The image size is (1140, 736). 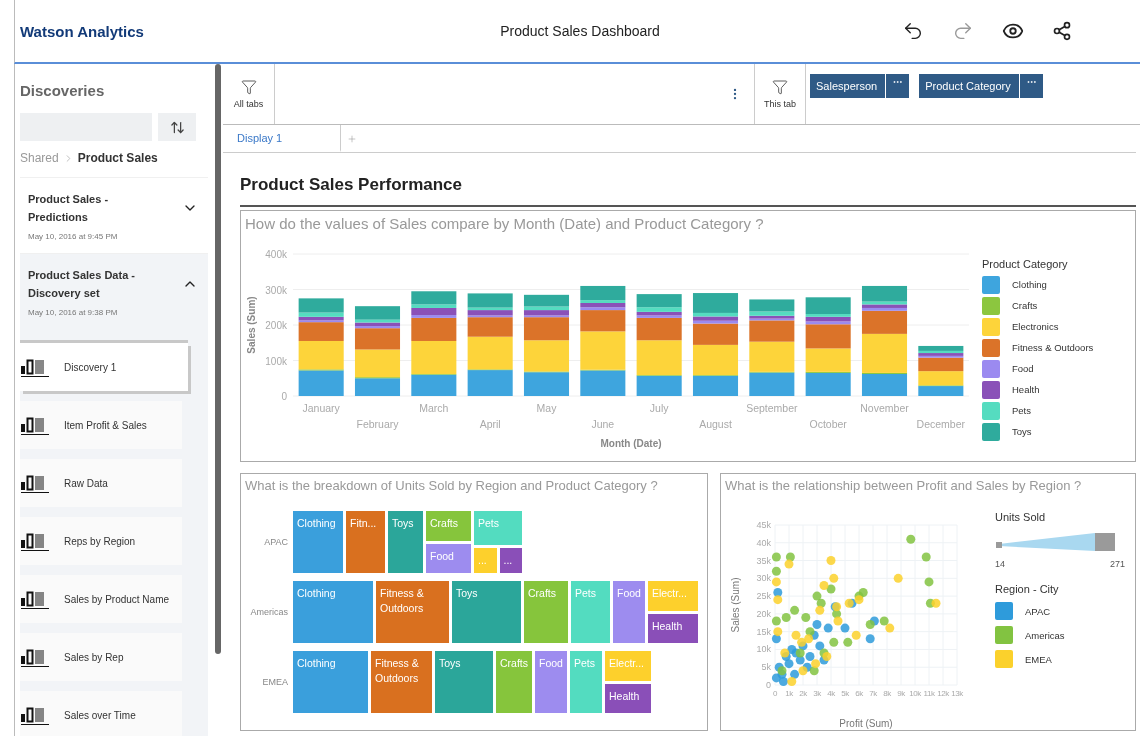 What do you see at coordinates (943, 693) in the screenshot?
I see `axis-tick-label: 12k` at bounding box center [943, 693].